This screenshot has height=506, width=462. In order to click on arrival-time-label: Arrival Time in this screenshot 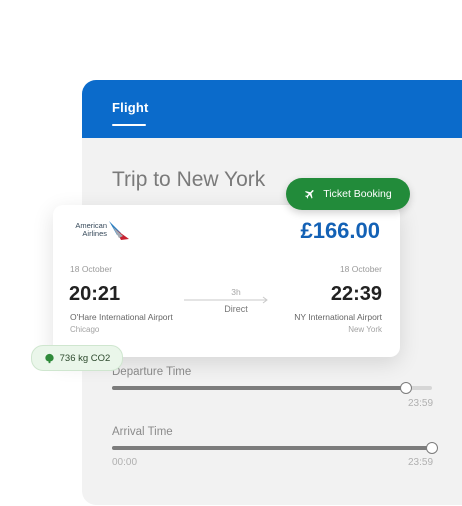, I will do `click(142, 432)`.